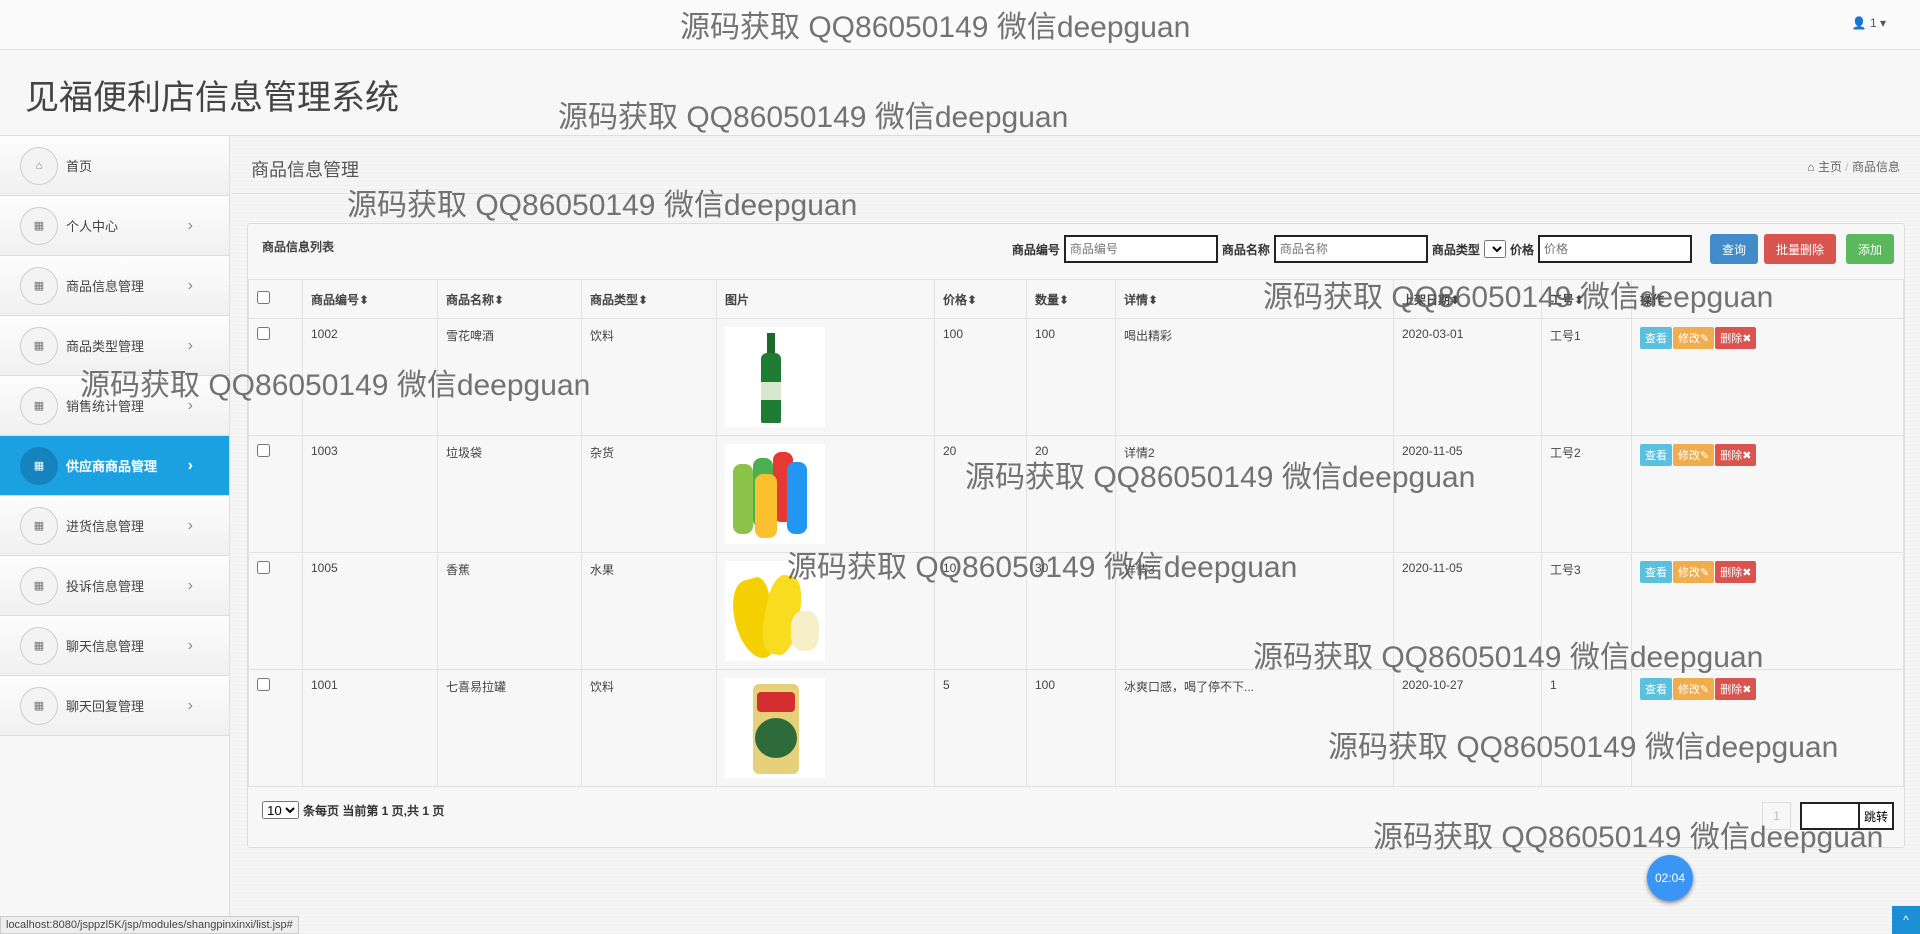  I want to click on column-header: 工号⬍, so click(1586, 299).